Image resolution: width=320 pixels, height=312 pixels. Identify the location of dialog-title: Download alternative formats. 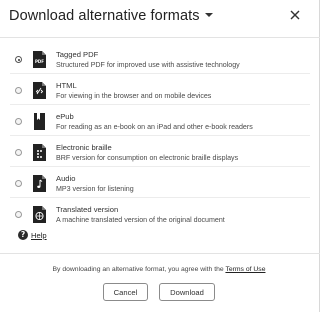
(104, 16).